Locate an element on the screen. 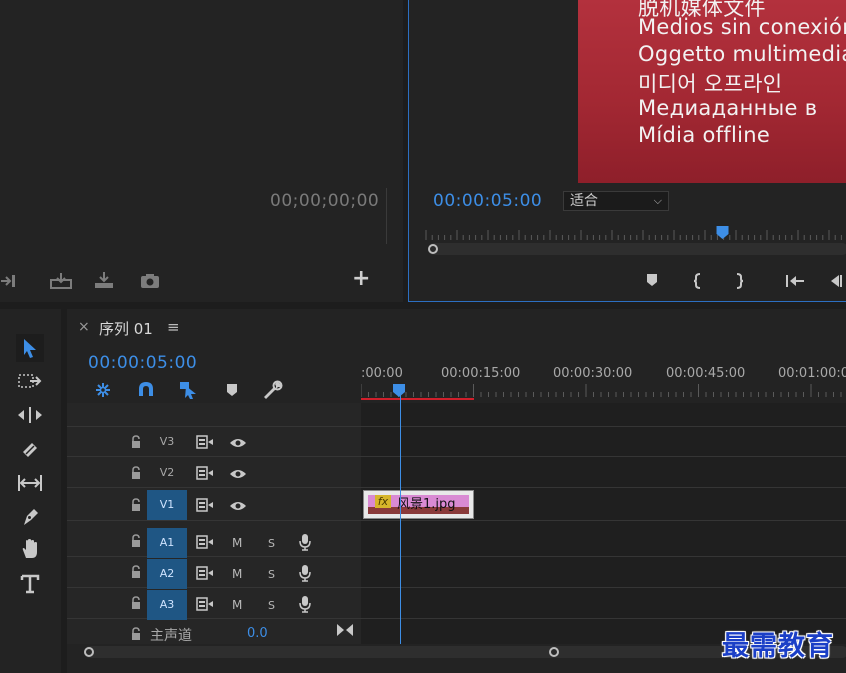 This screenshot has width=846, height=673. hand-tool is located at coordinates (30, 549).